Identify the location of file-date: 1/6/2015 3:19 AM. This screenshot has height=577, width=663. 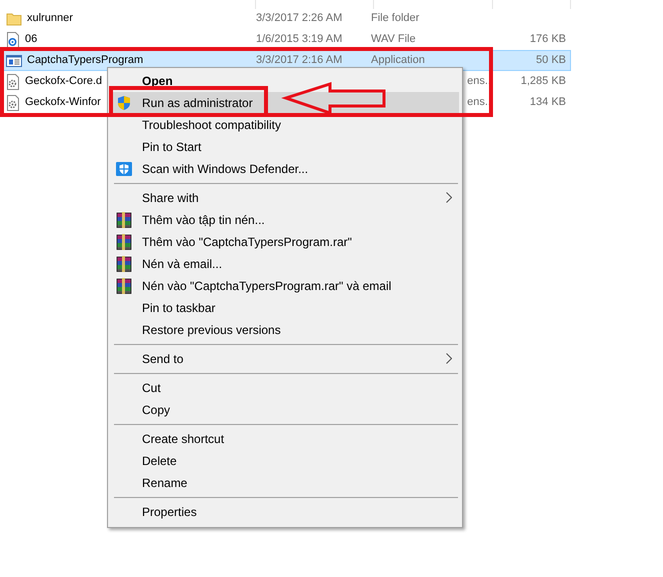
(299, 39).